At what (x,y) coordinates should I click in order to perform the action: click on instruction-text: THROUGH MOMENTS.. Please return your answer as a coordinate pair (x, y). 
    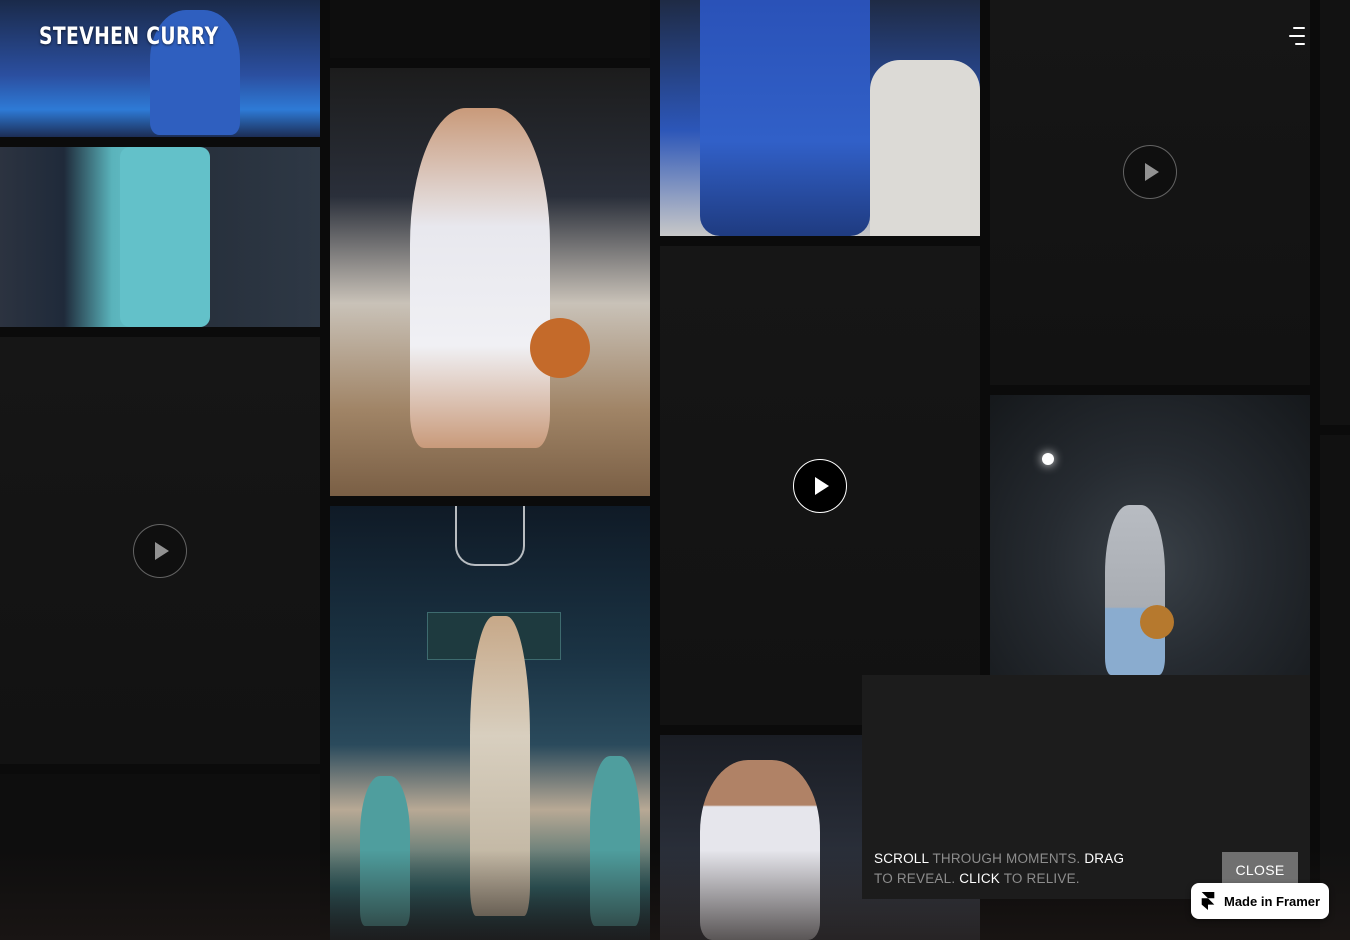
    Looking at the image, I should click on (1006, 858).